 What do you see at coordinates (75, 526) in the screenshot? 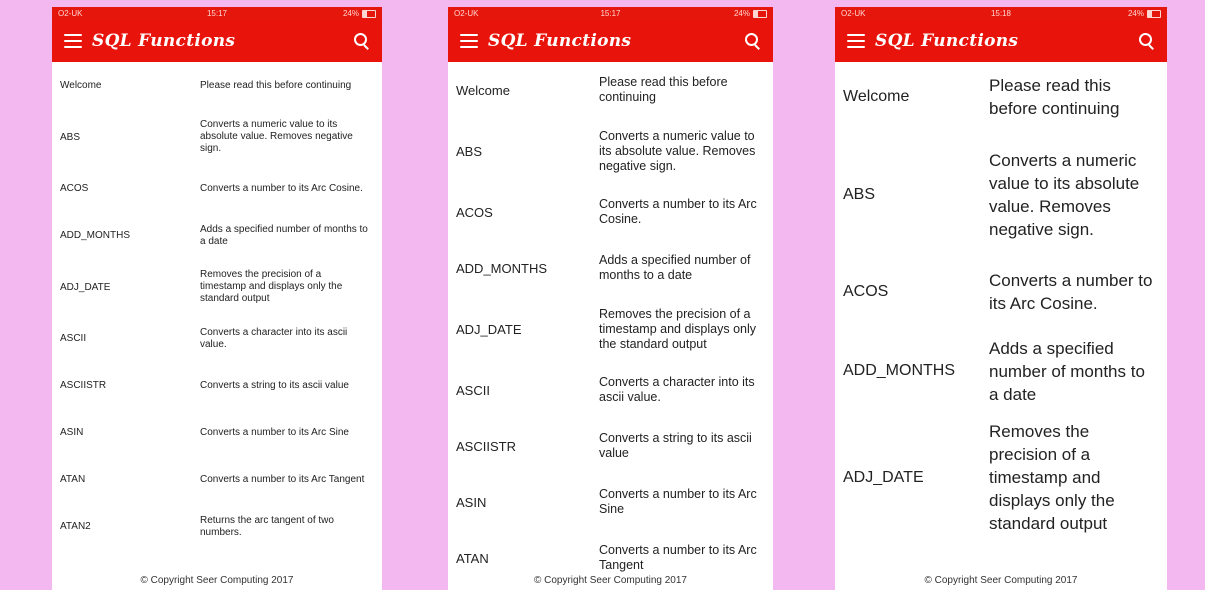
I see `function-name: ATAN2` at bounding box center [75, 526].